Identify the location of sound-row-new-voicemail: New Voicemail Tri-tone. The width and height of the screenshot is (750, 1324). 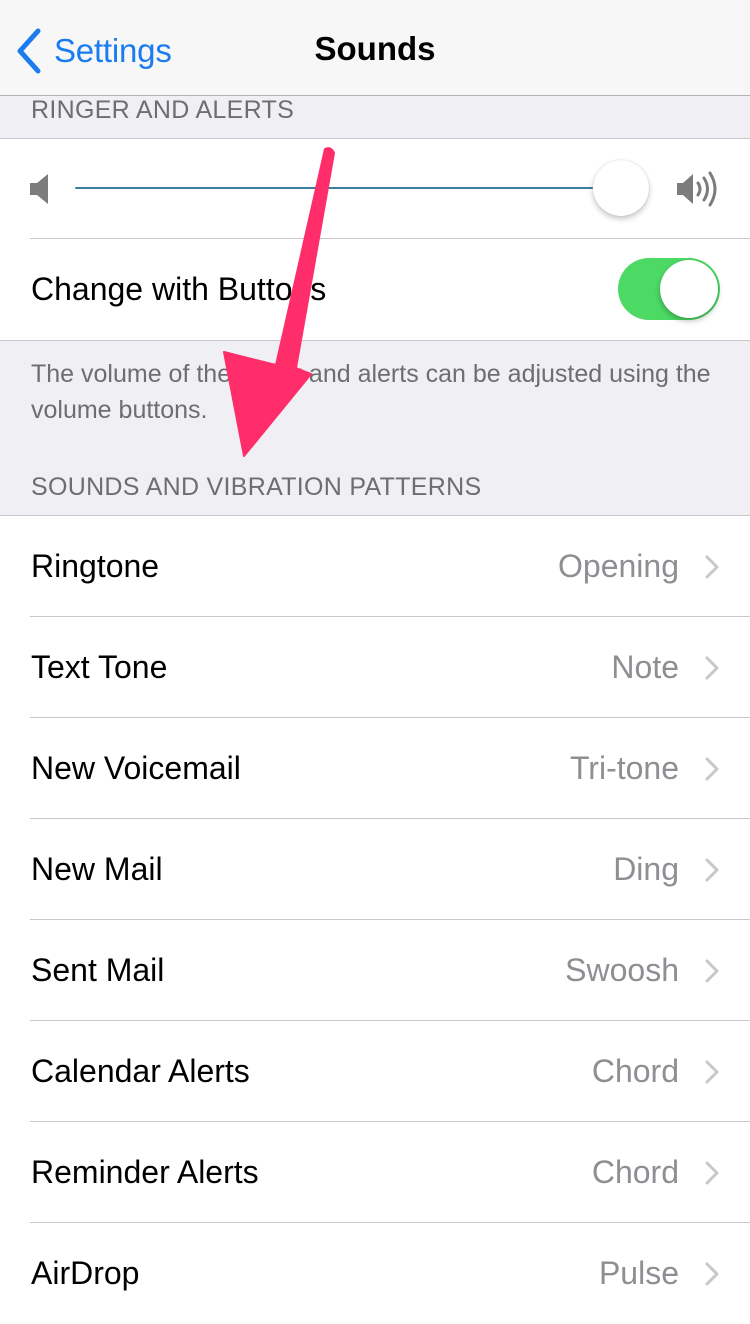
(375, 768).